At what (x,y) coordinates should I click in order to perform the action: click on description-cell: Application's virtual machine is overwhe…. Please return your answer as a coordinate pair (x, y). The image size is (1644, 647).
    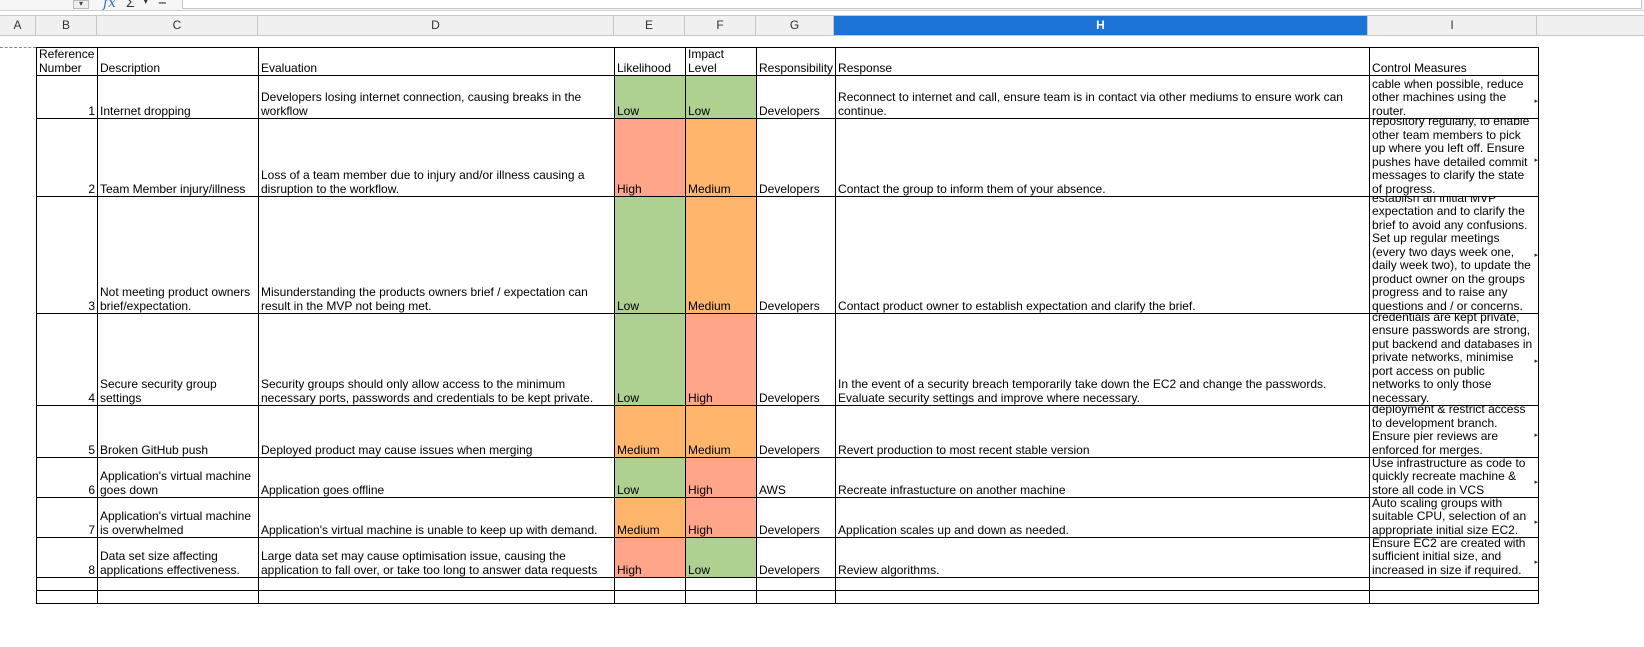
    Looking at the image, I should click on (178, 517).